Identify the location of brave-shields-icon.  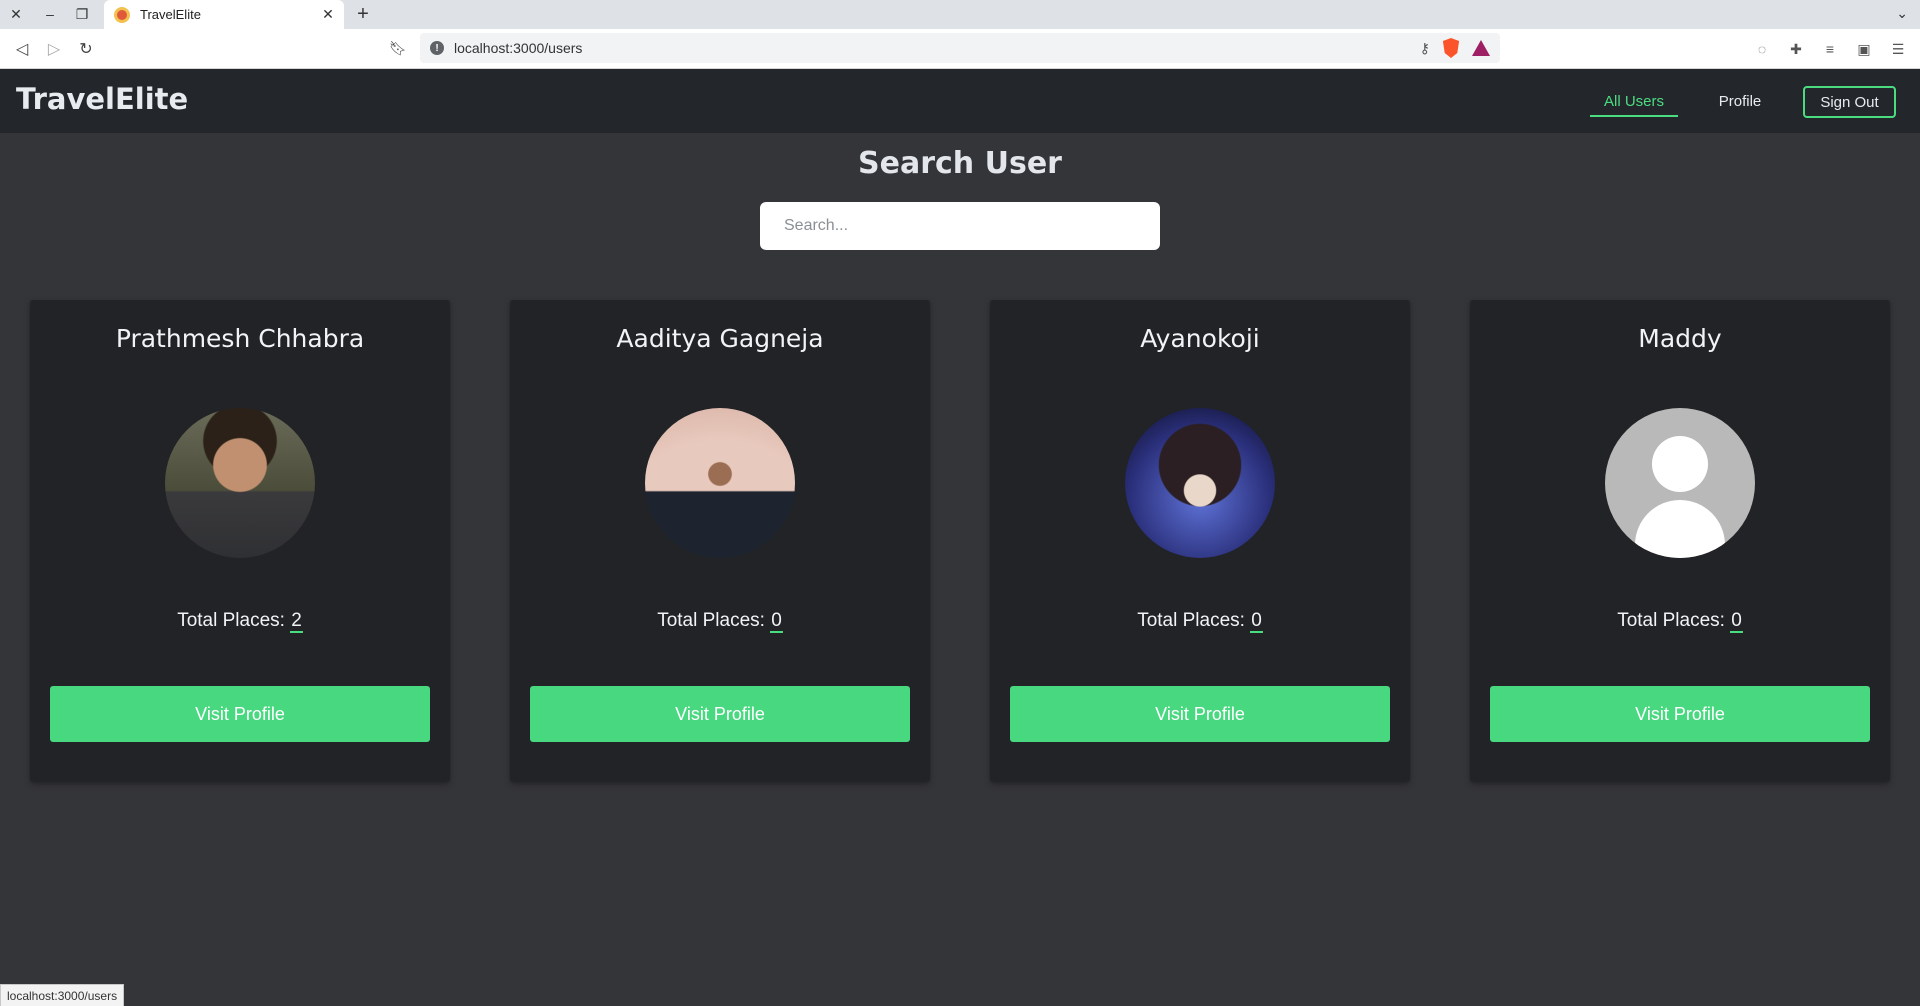
(1451, 48).